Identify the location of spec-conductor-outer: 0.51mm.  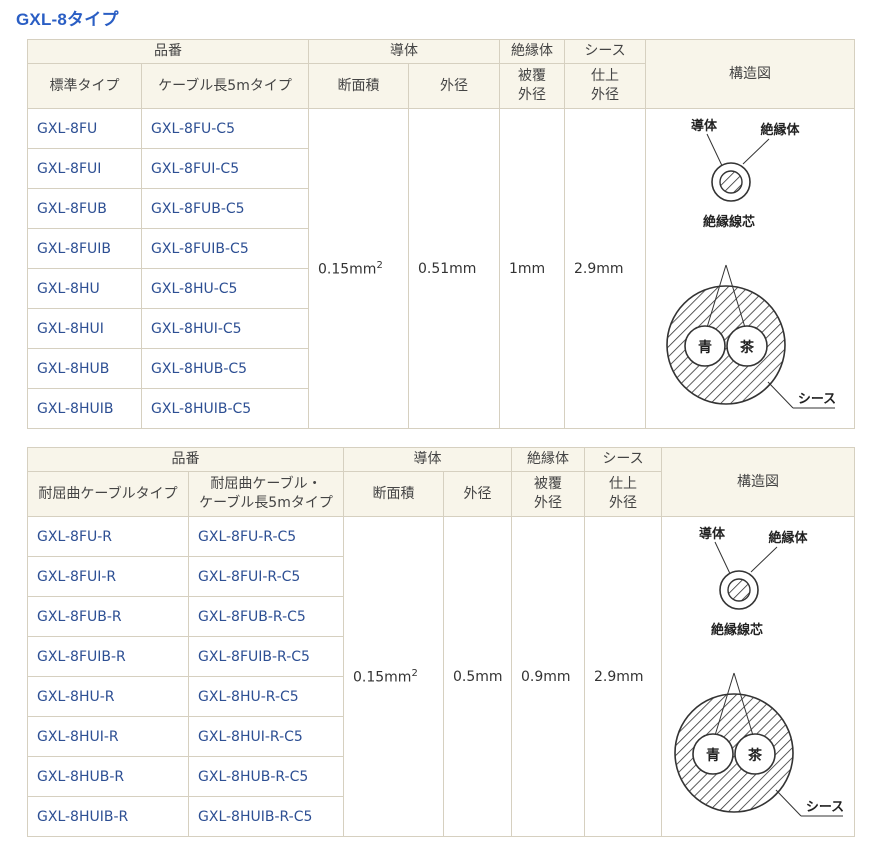
(454, 268).